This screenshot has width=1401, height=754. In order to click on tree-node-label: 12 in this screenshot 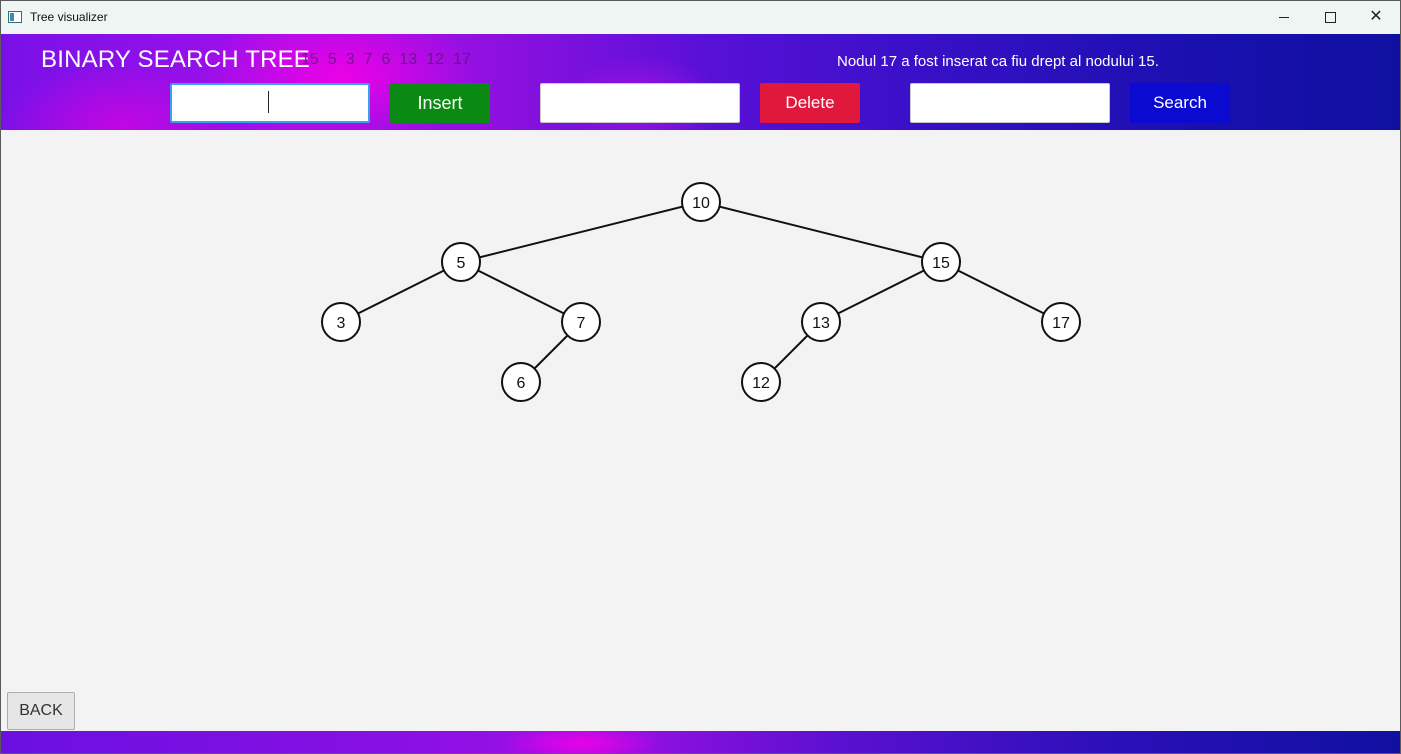, I will do `click(761, 383)`.